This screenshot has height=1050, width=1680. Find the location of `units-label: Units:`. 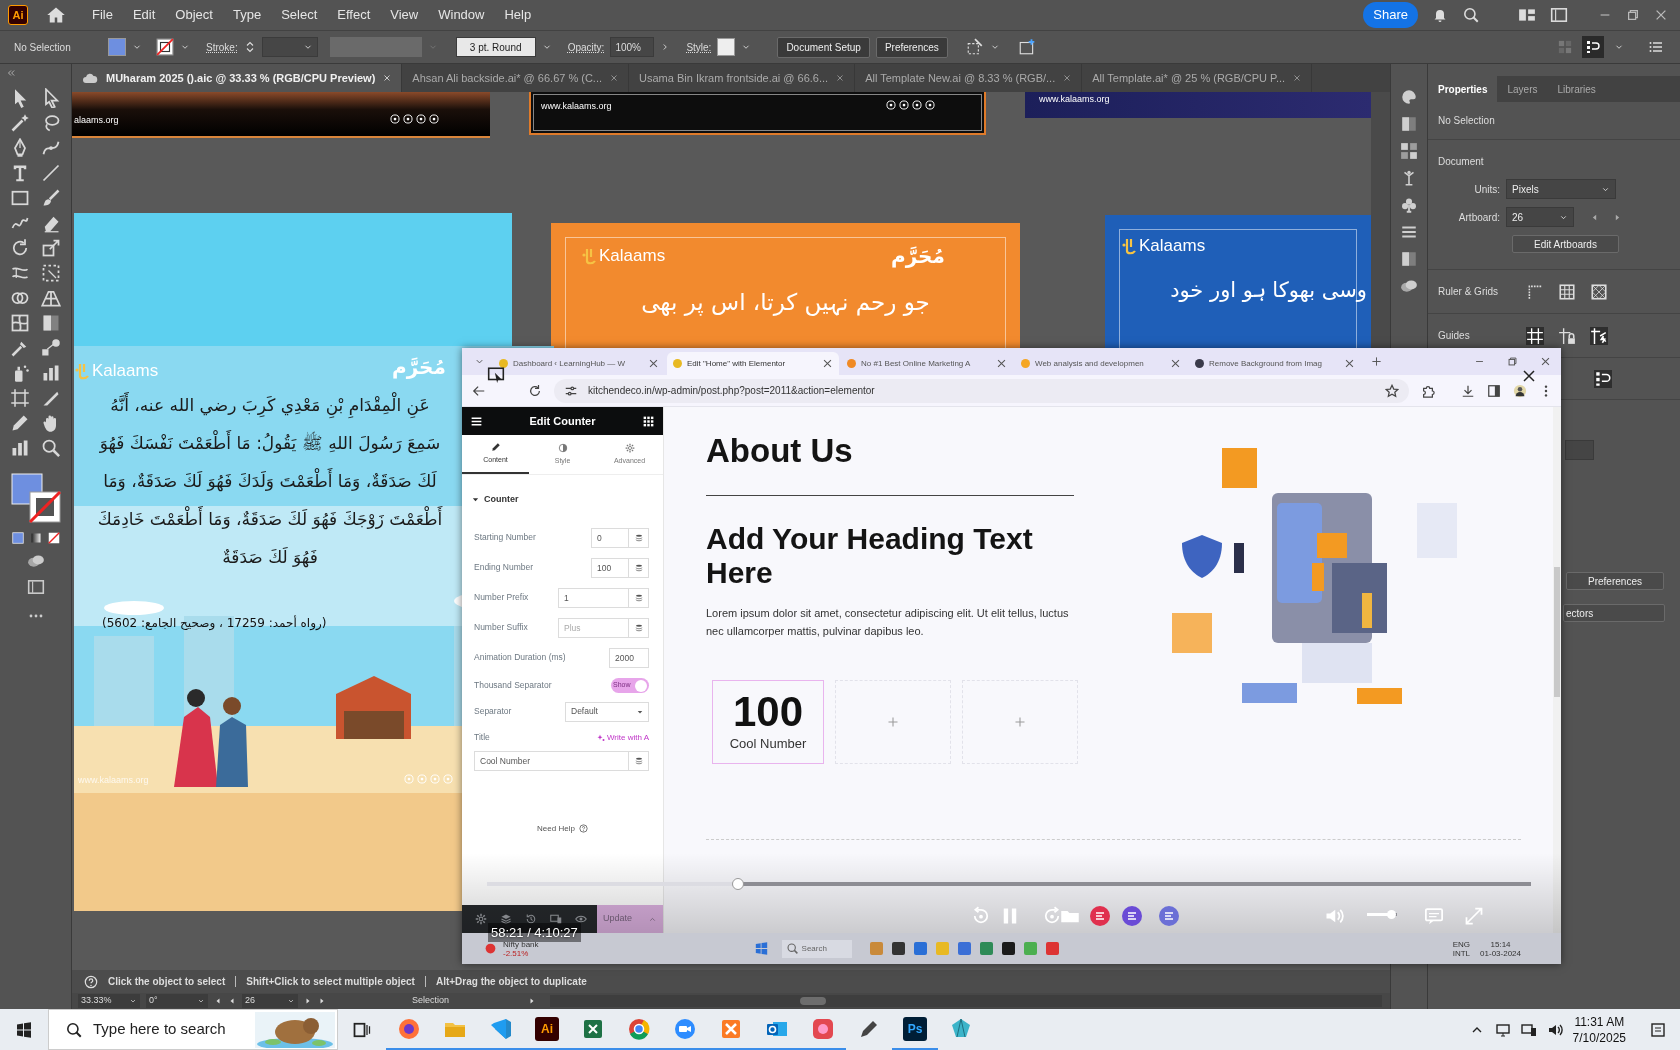

units-label: Units: is located at coordinates (1486, 189).